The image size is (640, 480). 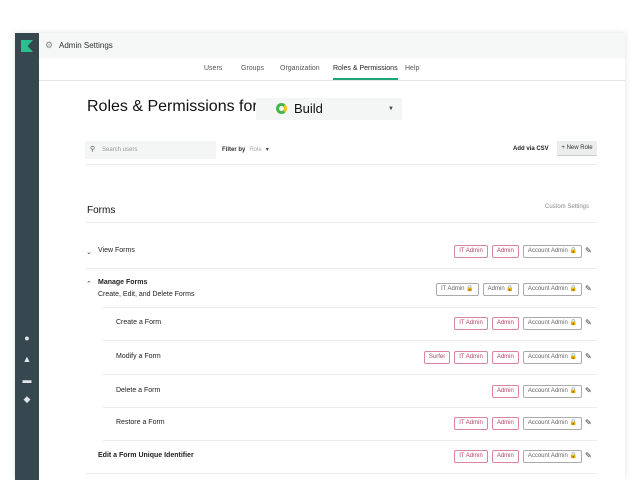 I want to click on role-chip: Surfer, so click(x=437, y=357).